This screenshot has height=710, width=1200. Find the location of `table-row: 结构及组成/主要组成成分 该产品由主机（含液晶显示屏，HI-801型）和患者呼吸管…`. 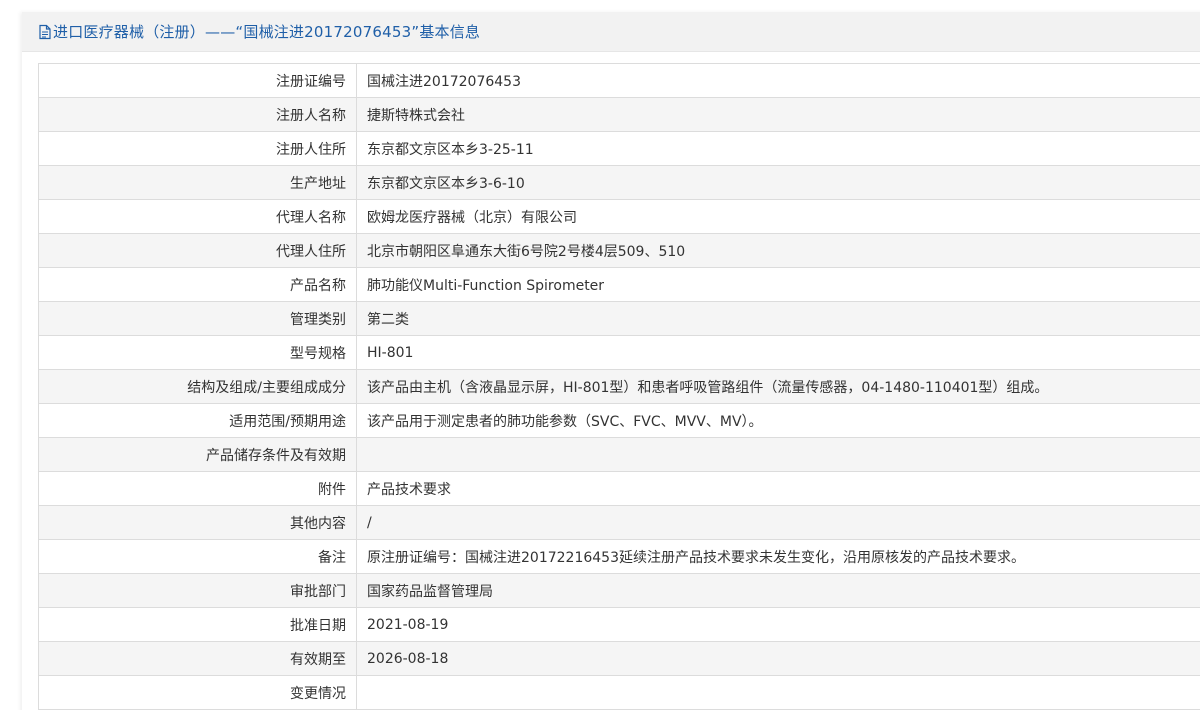

table-row: 结构及组成/主要组成成分 该产品由主机（含液晶显示屏，HI-801型）和患者呼吸管… is located at coordinates (619, 386).